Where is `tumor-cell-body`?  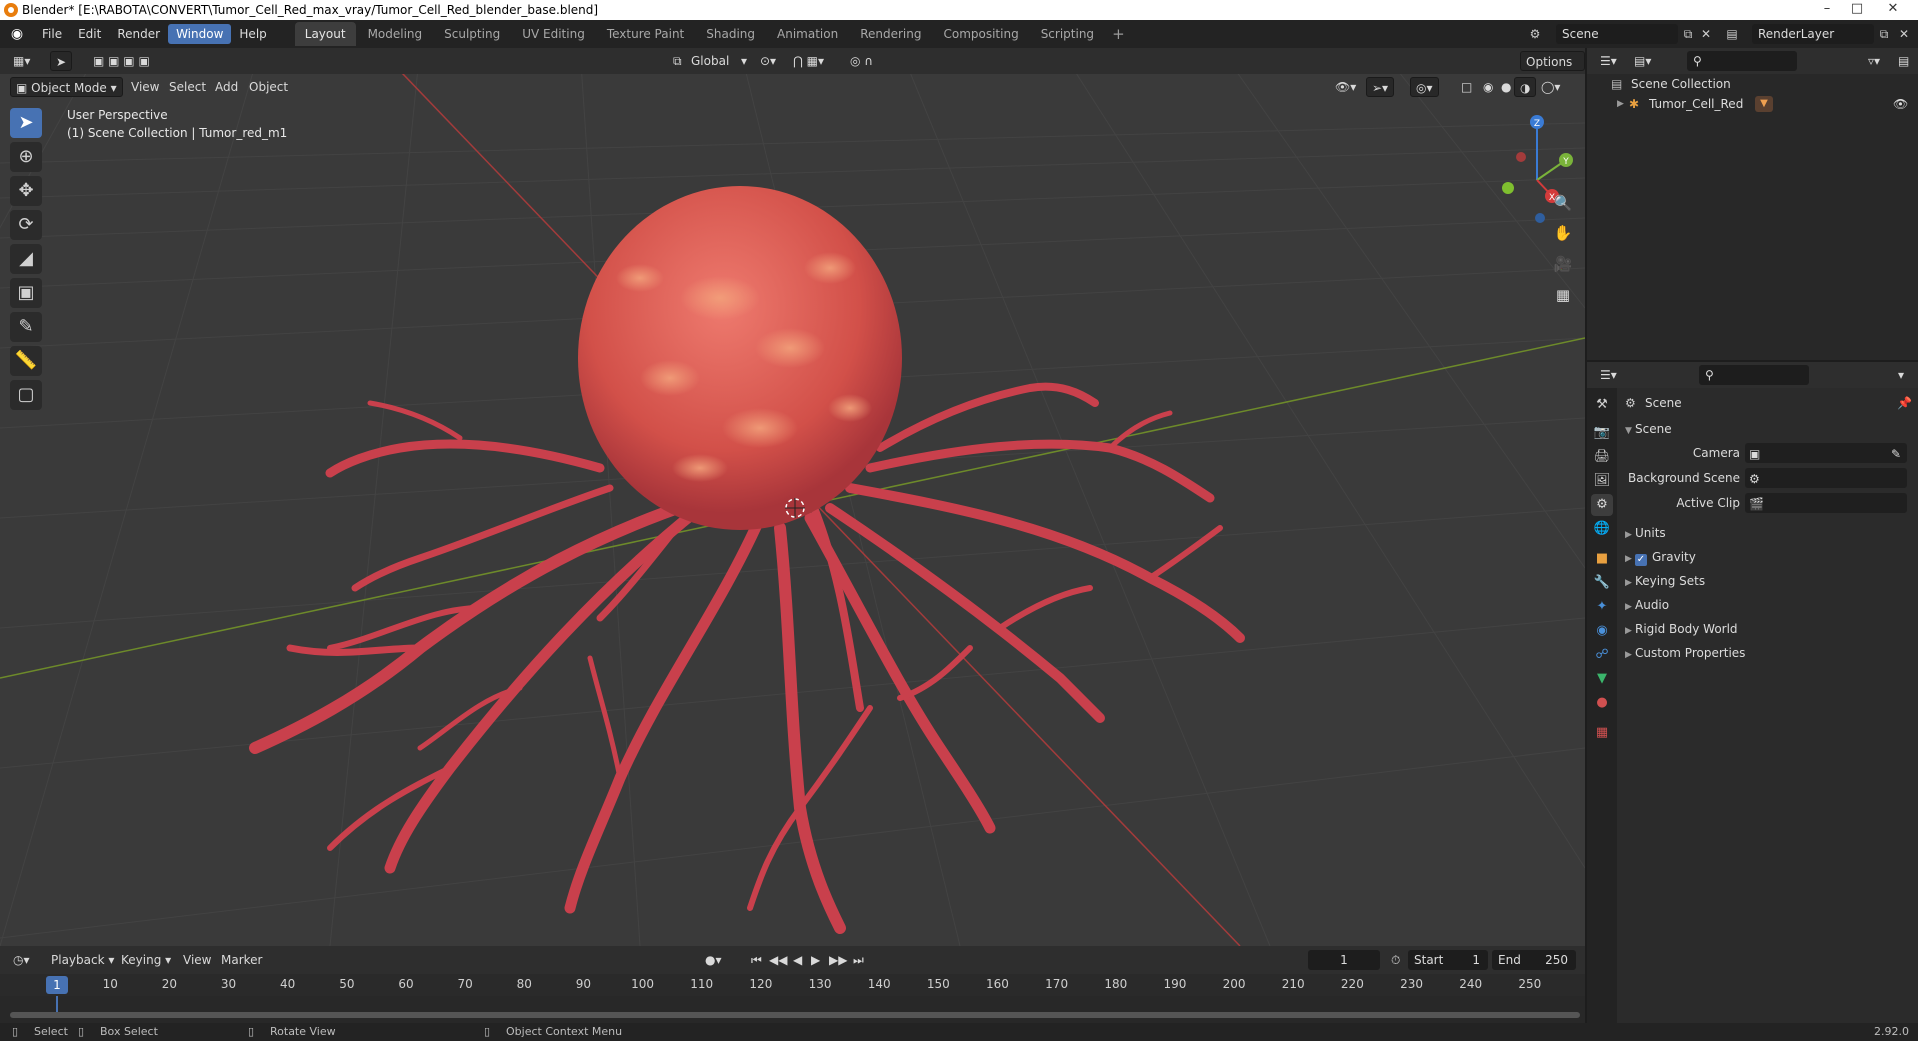
tumor-cell-body is located at coordinates (740, 358).